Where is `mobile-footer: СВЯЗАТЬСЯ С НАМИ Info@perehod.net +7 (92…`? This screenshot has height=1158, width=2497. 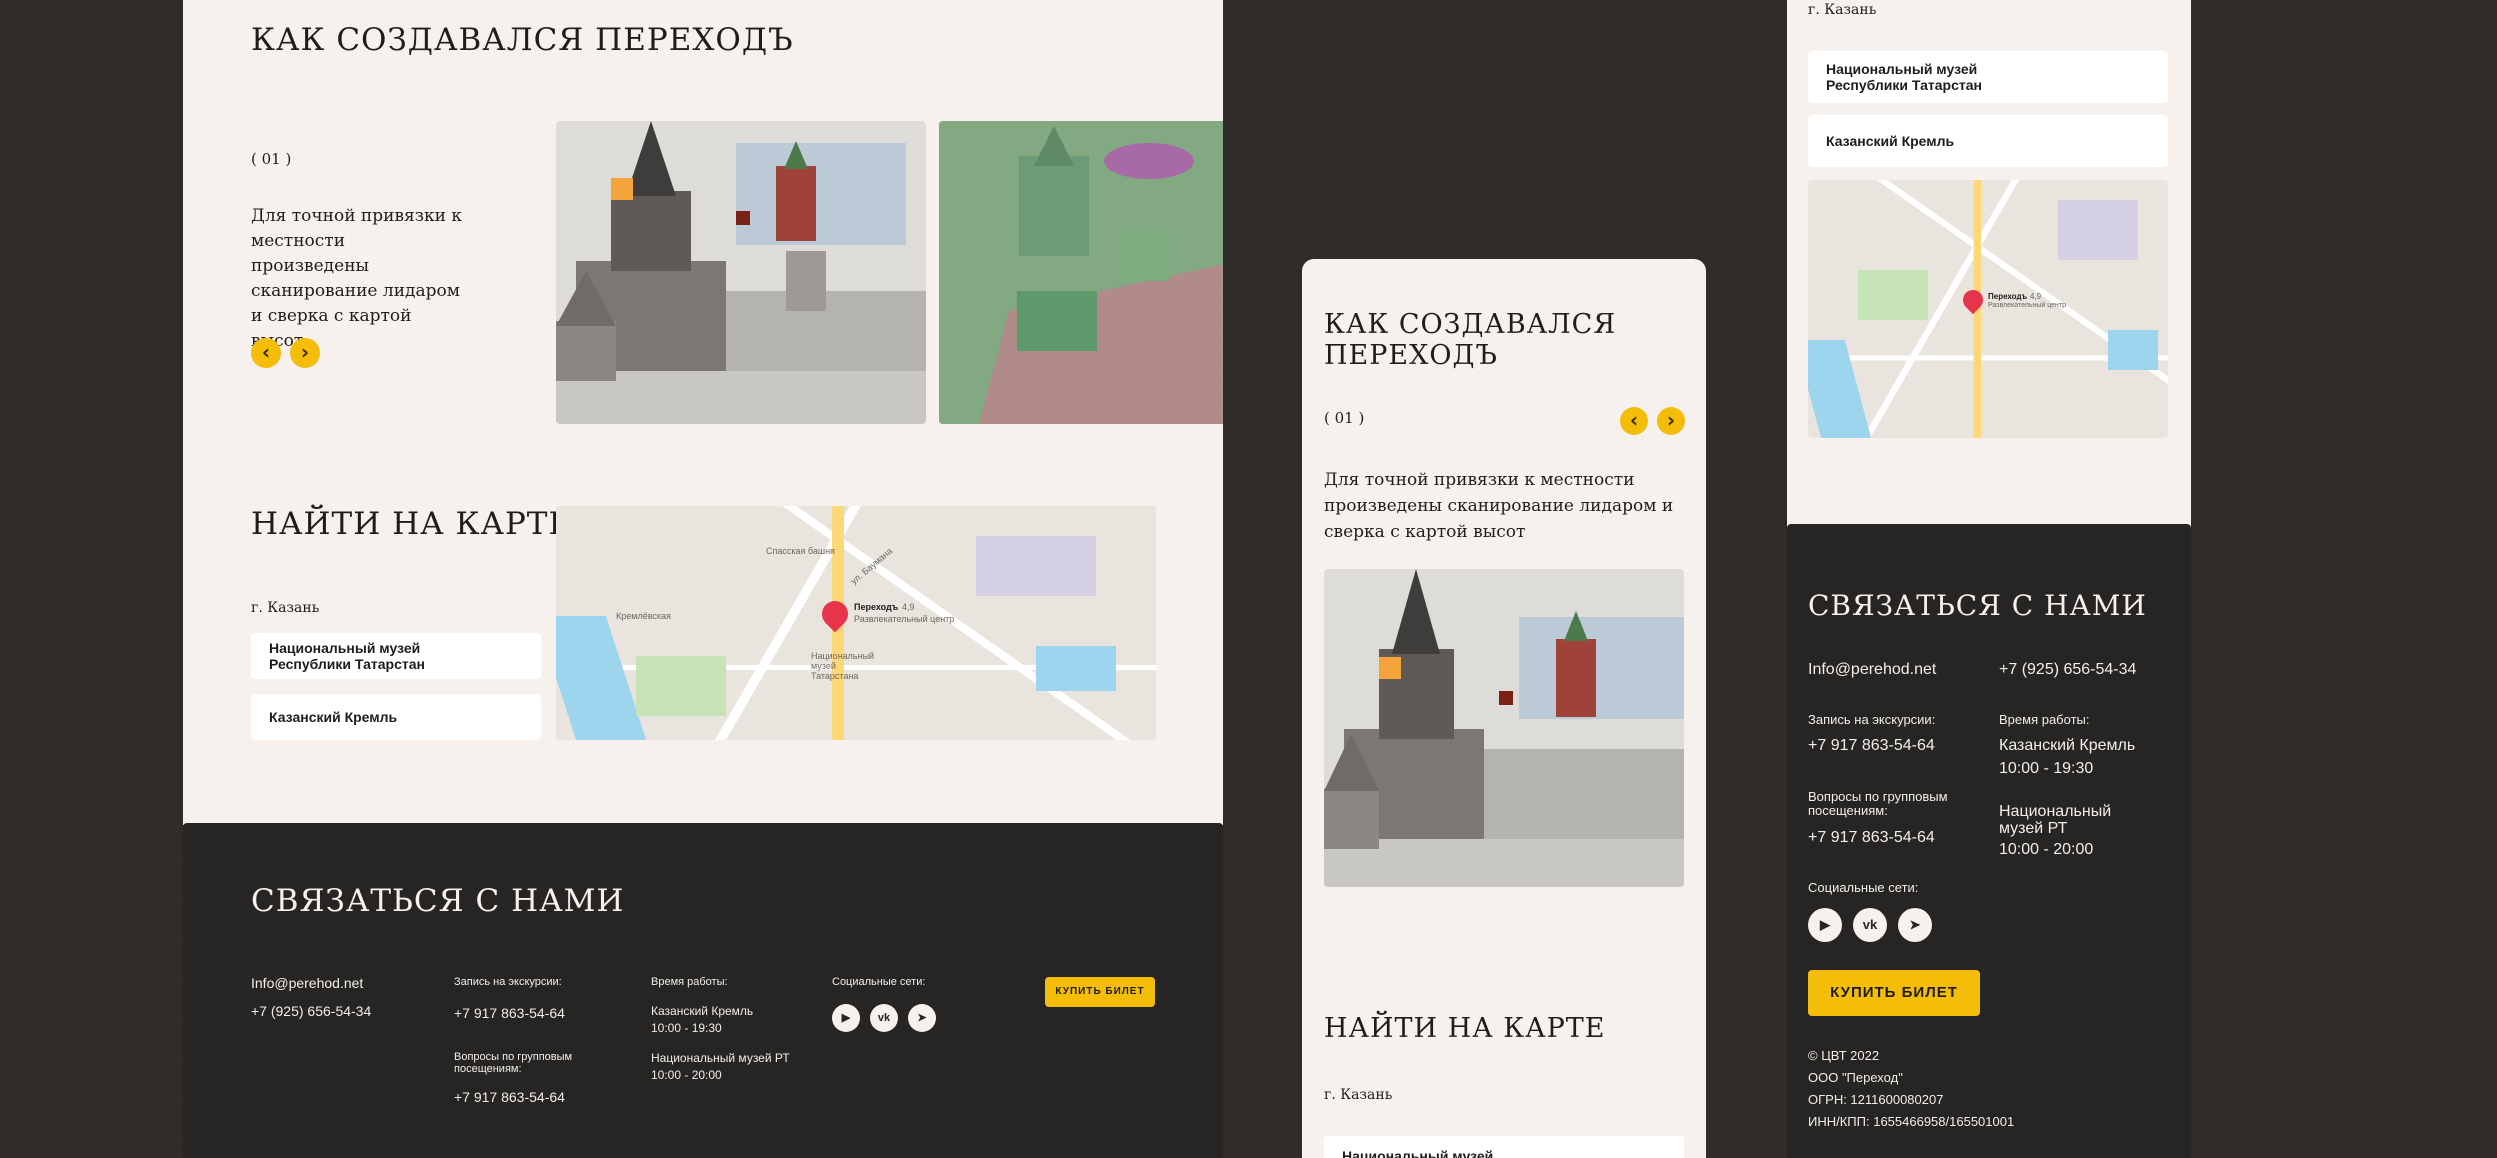 mobile-footer: СВЯЗАТЬСЯ С НАМИ Info@perehod.net +7 (92… is located at coordinates (1989, 841).